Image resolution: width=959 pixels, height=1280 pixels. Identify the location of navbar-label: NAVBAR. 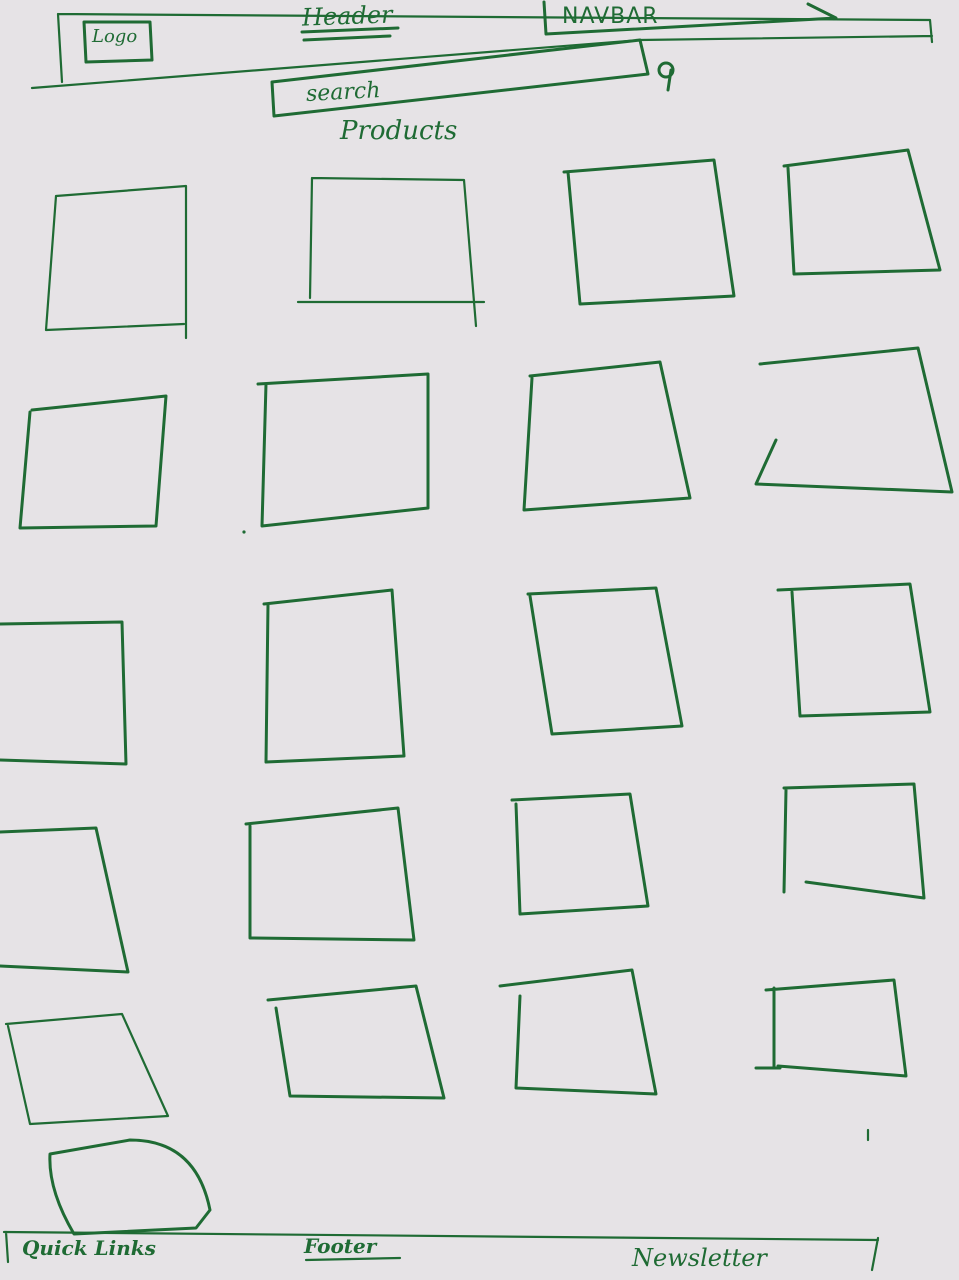
(610, 16).